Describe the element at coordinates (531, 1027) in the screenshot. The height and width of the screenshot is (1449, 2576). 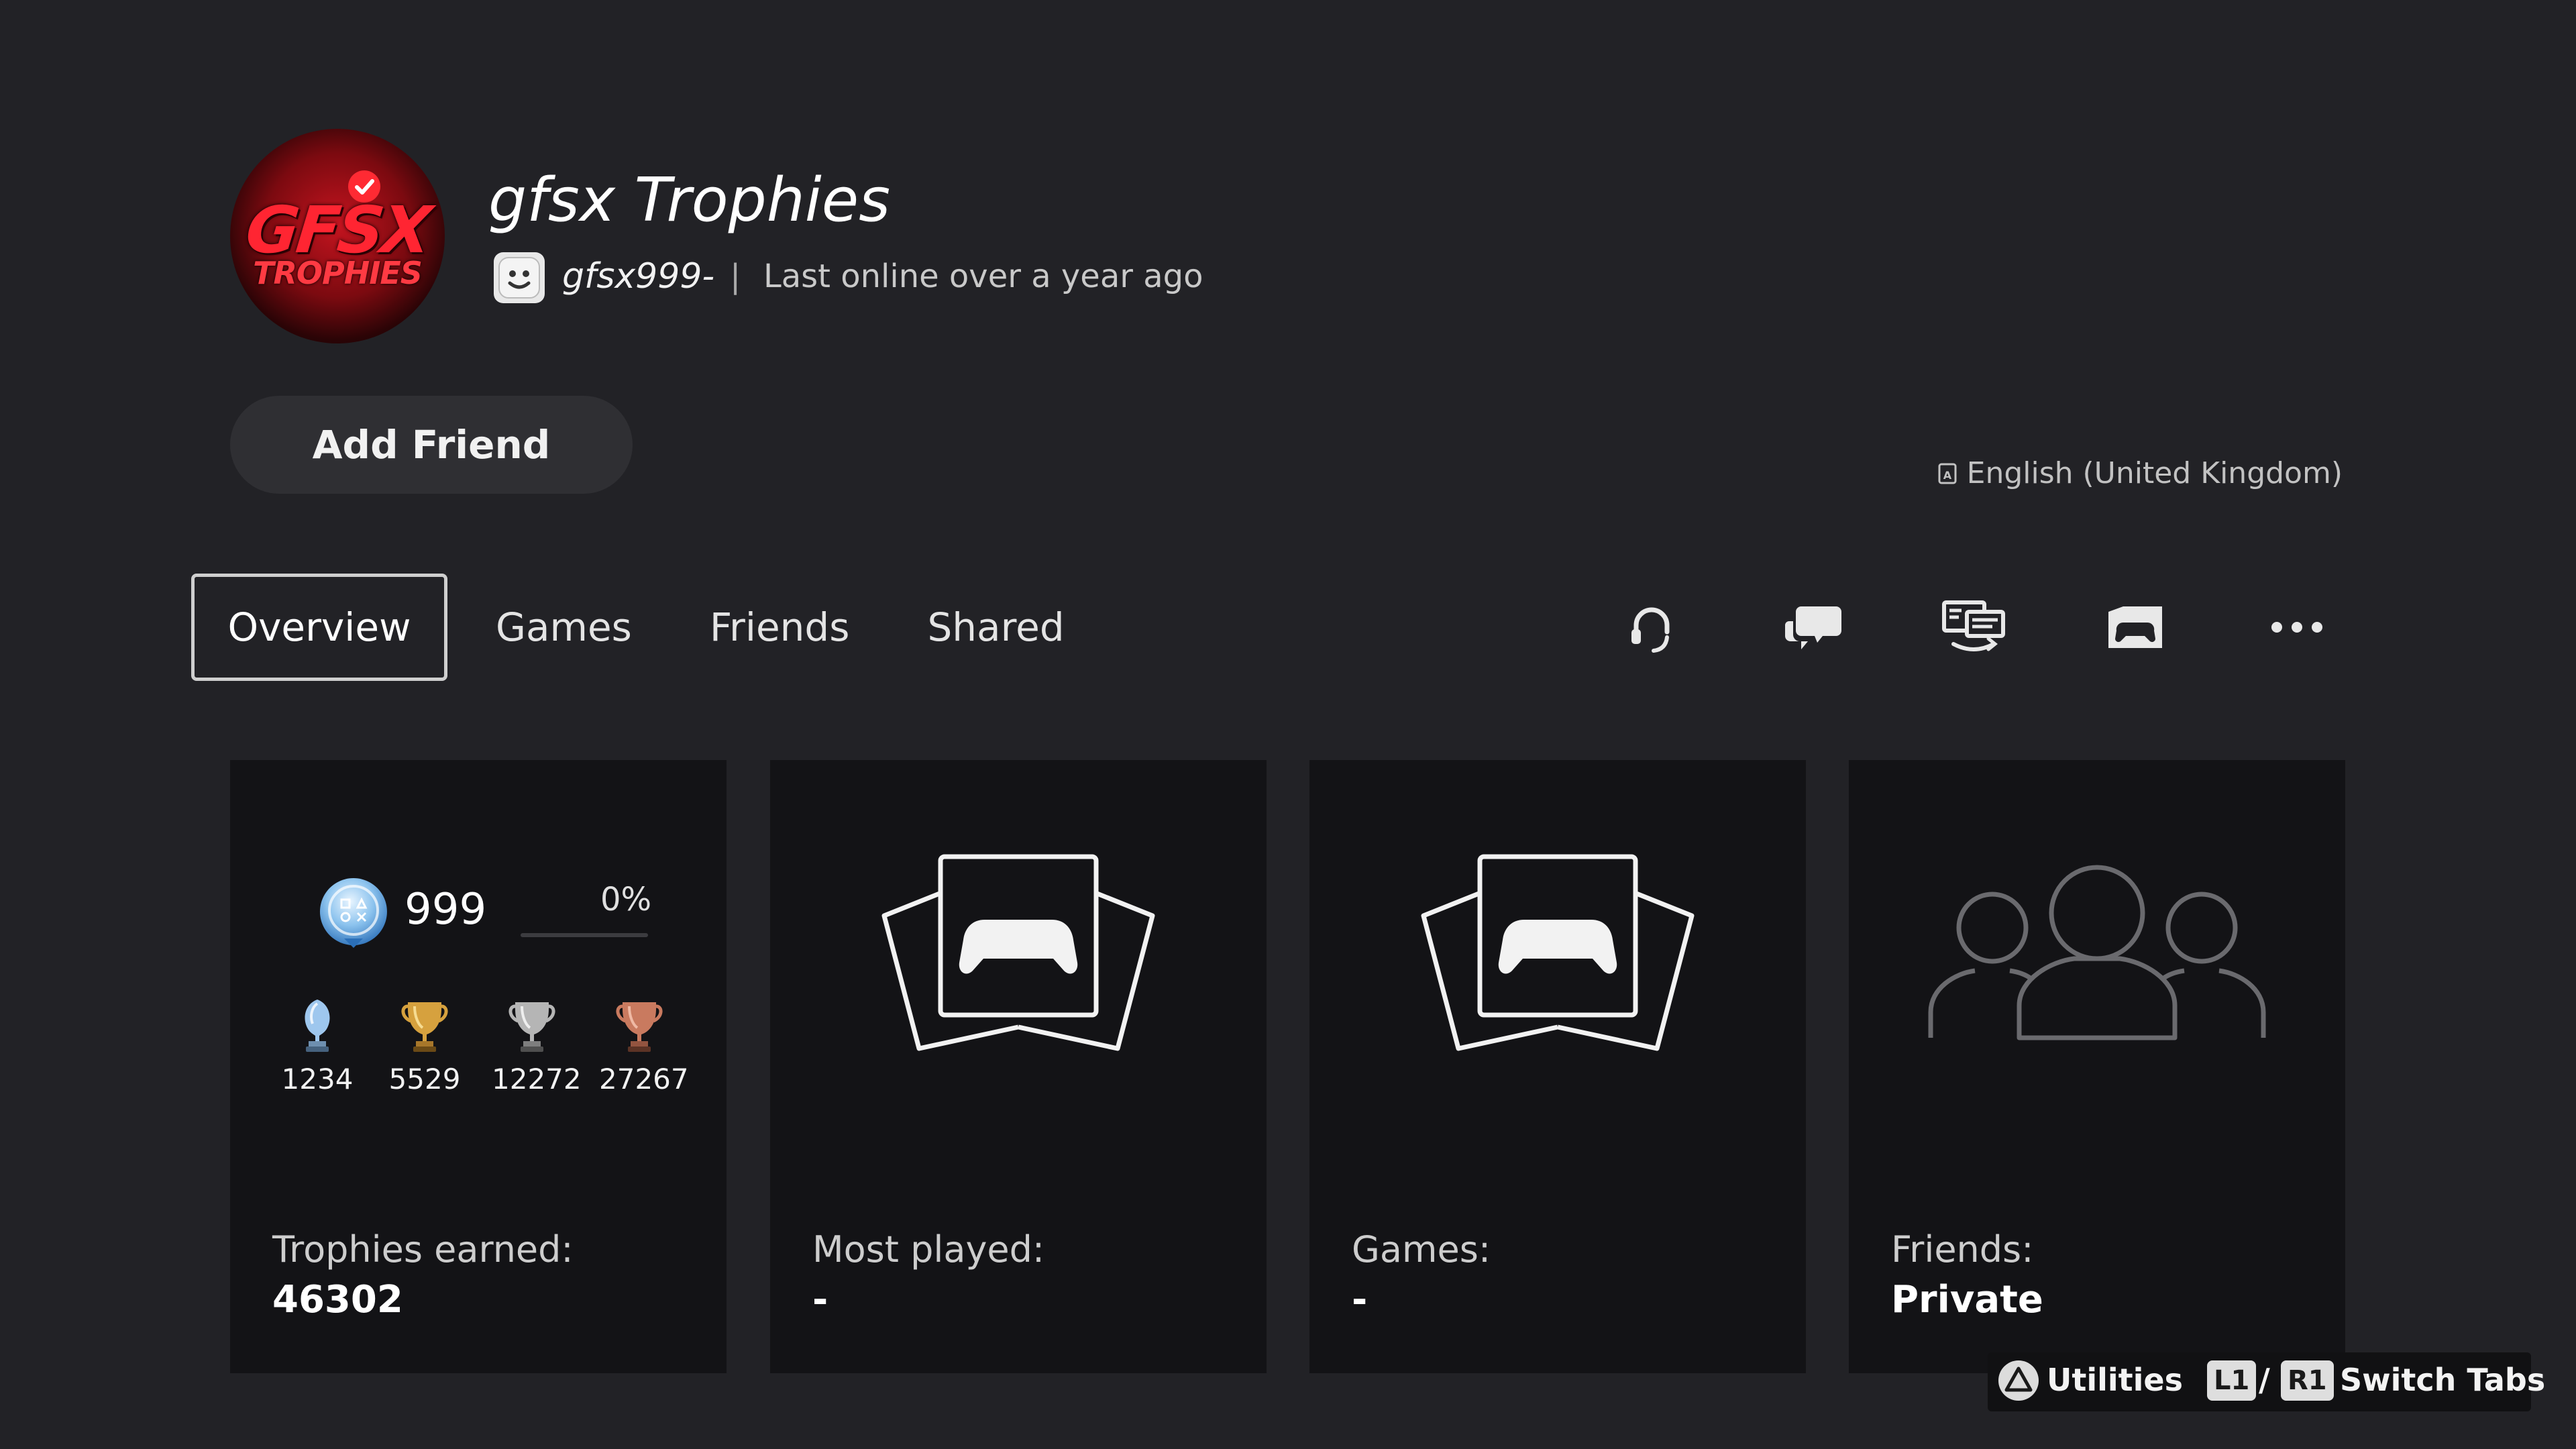
I see `silver-trophy-icon` at that location.